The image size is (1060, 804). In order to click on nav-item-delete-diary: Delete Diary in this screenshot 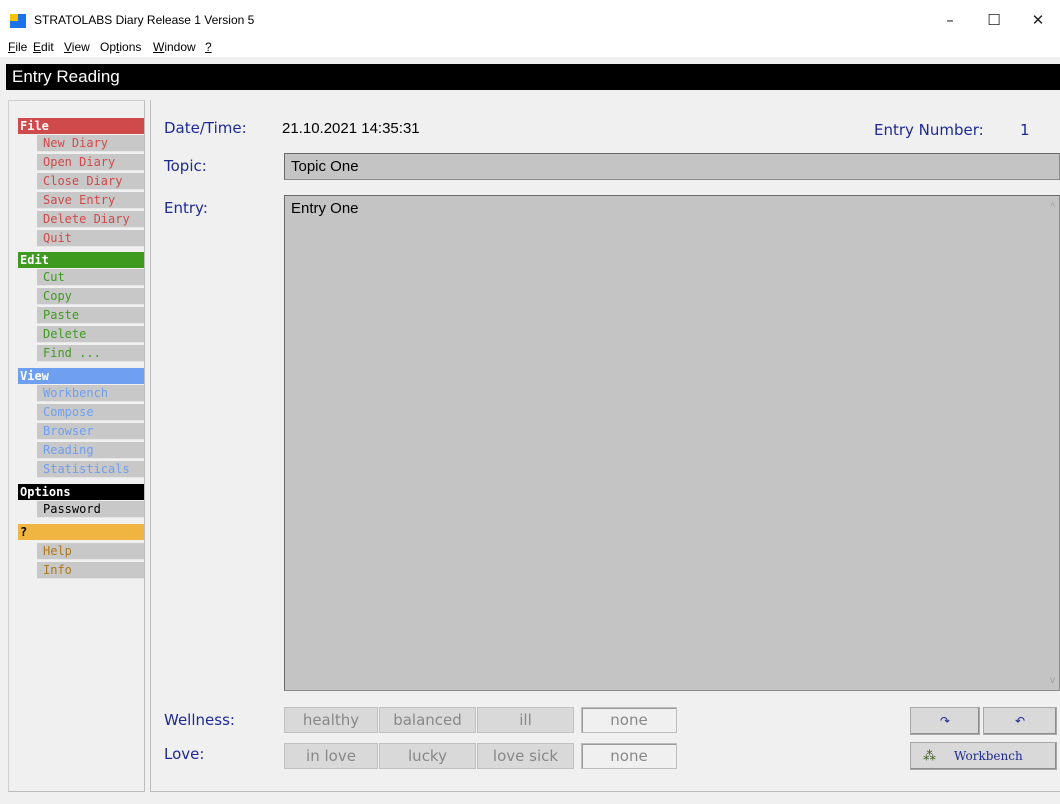, I will do `click(90, 219)`.